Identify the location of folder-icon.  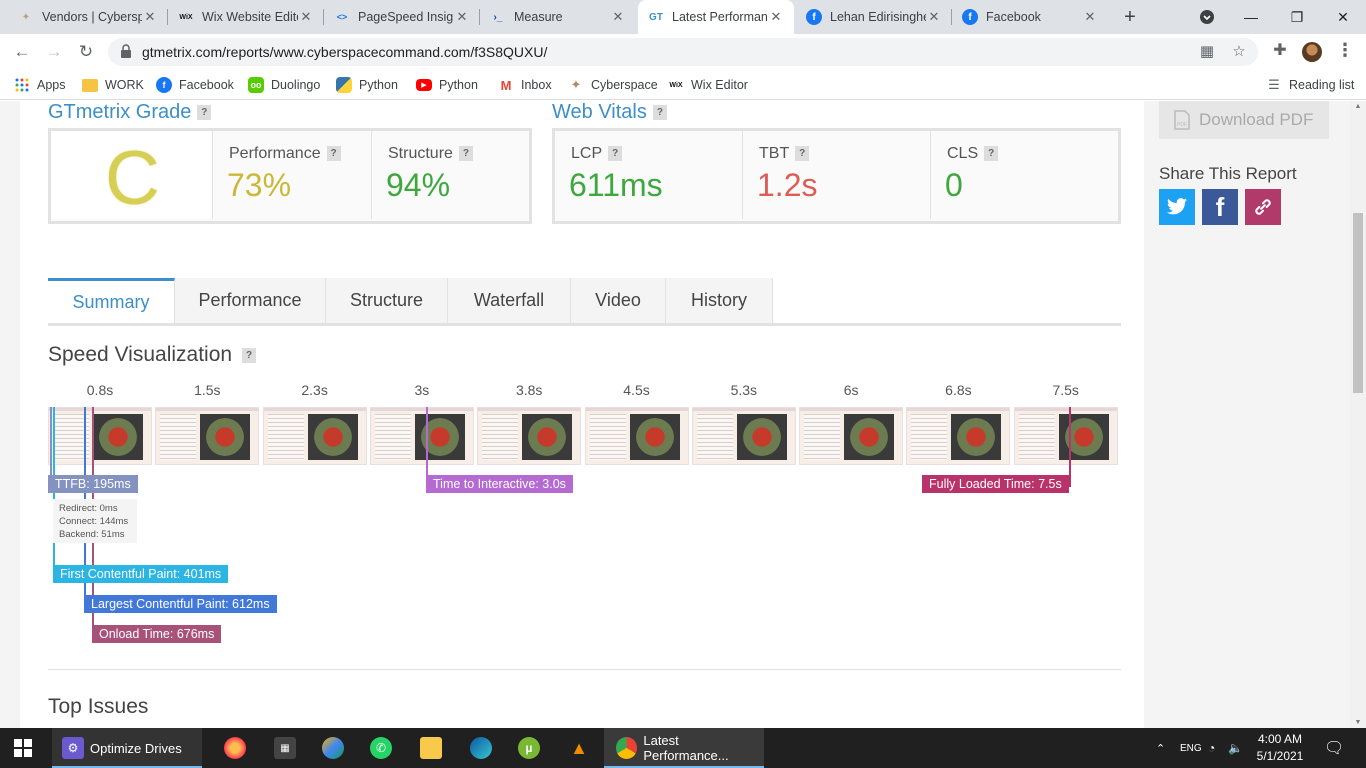
(431, 748).